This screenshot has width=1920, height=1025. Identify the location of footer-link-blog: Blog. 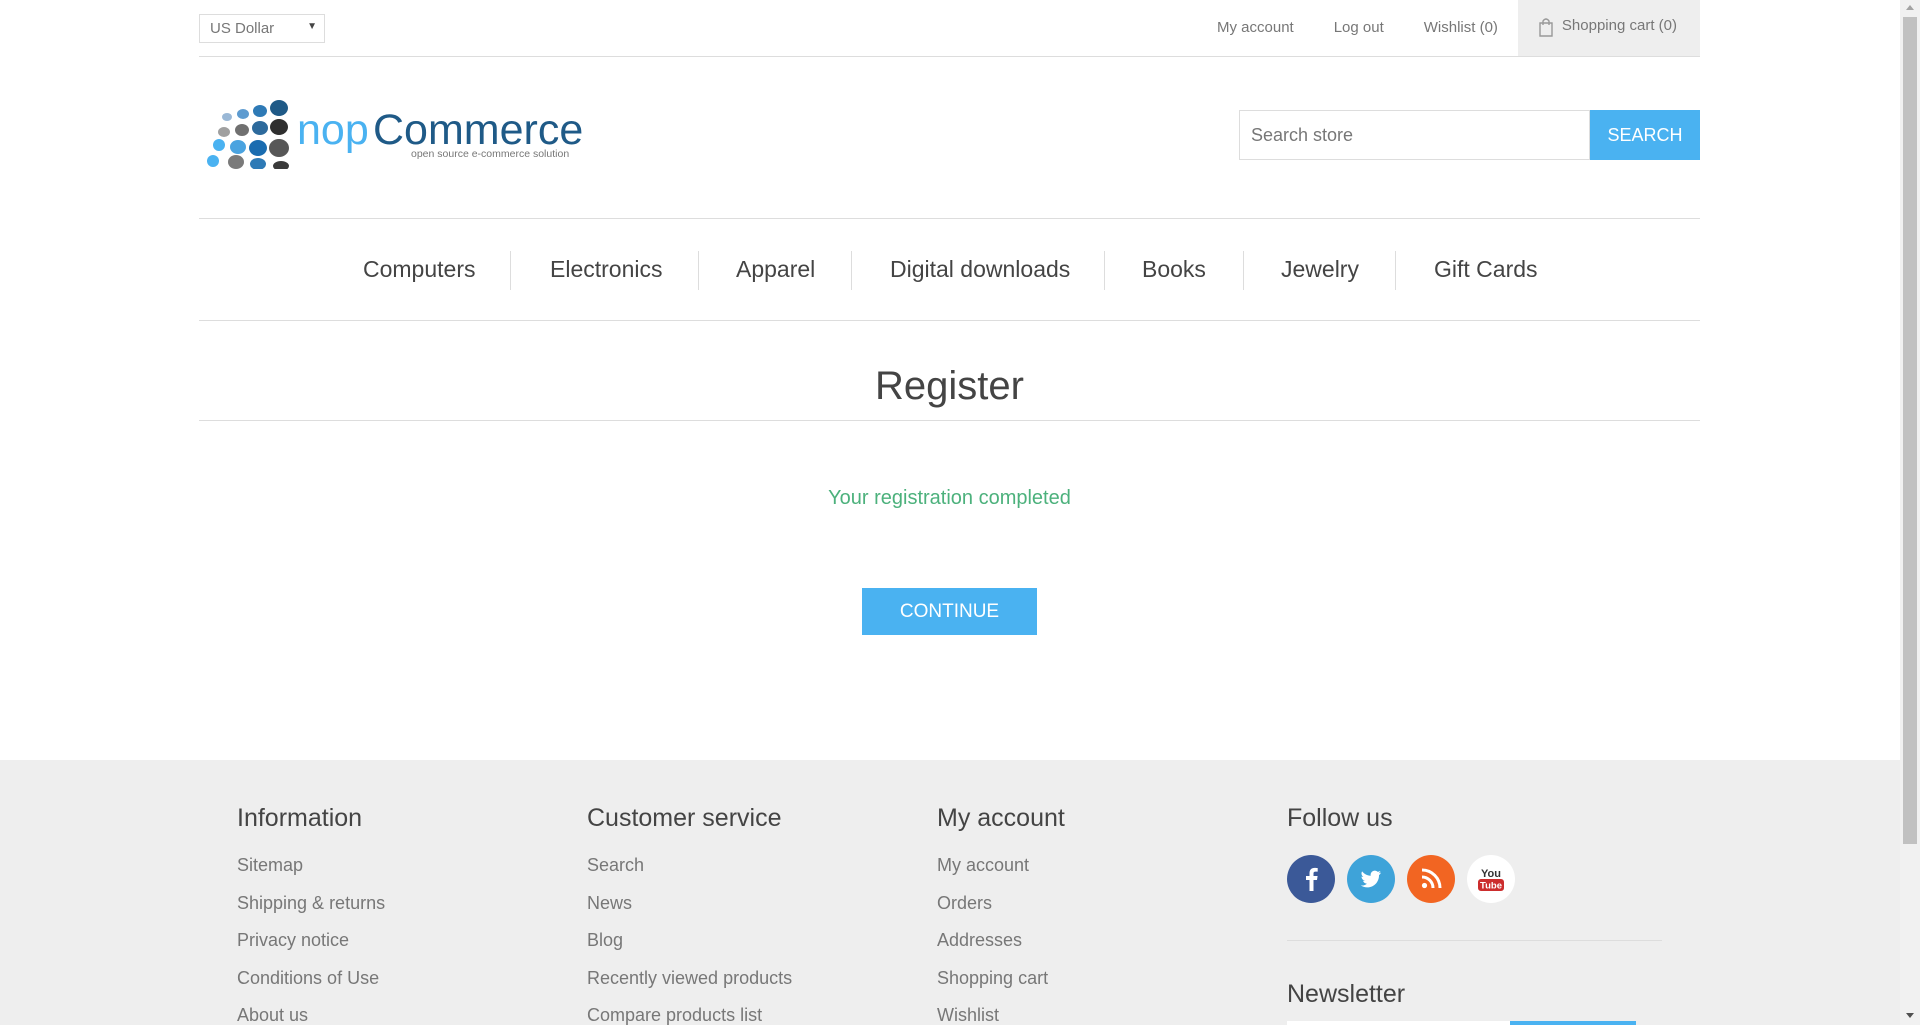
(689, 940).